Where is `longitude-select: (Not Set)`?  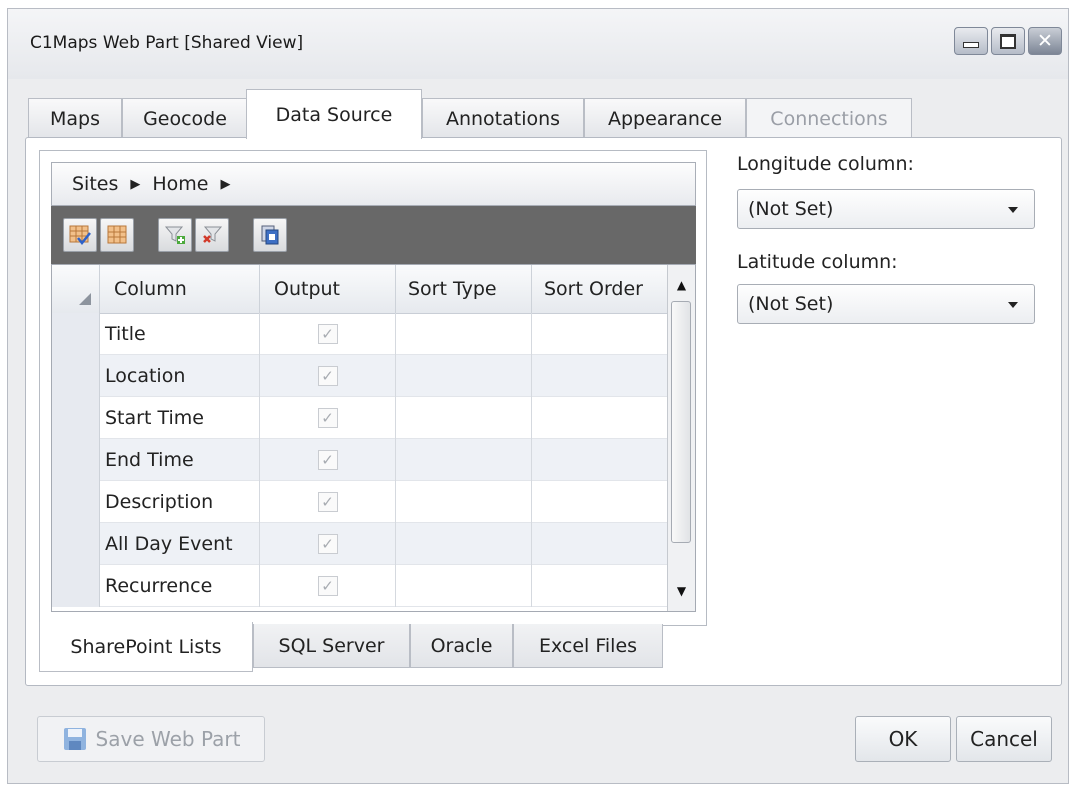
longitude-select: (Not Set) is located at coordinates (886, 209).